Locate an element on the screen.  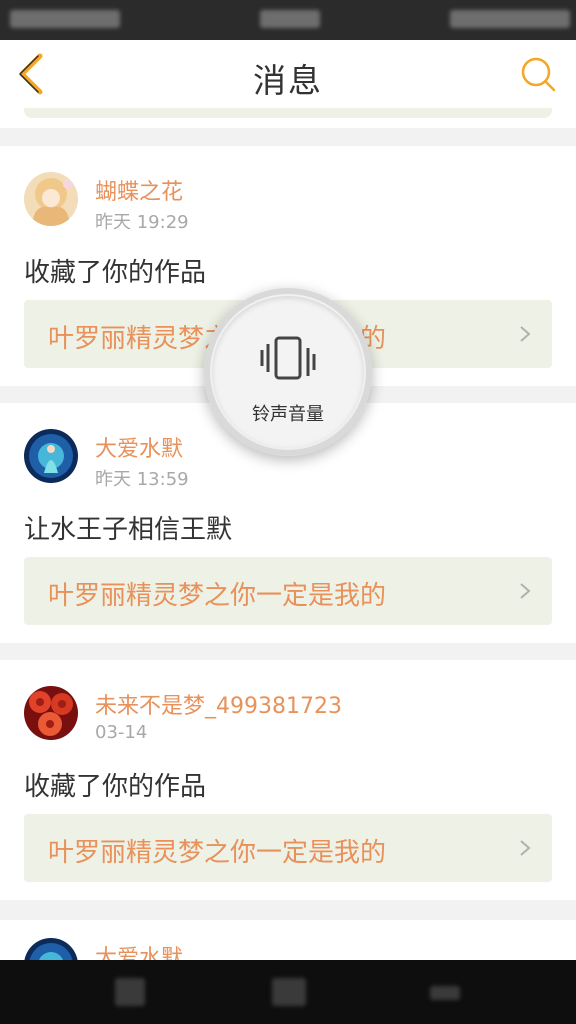
search-icon is located at coordinates (538, 74).